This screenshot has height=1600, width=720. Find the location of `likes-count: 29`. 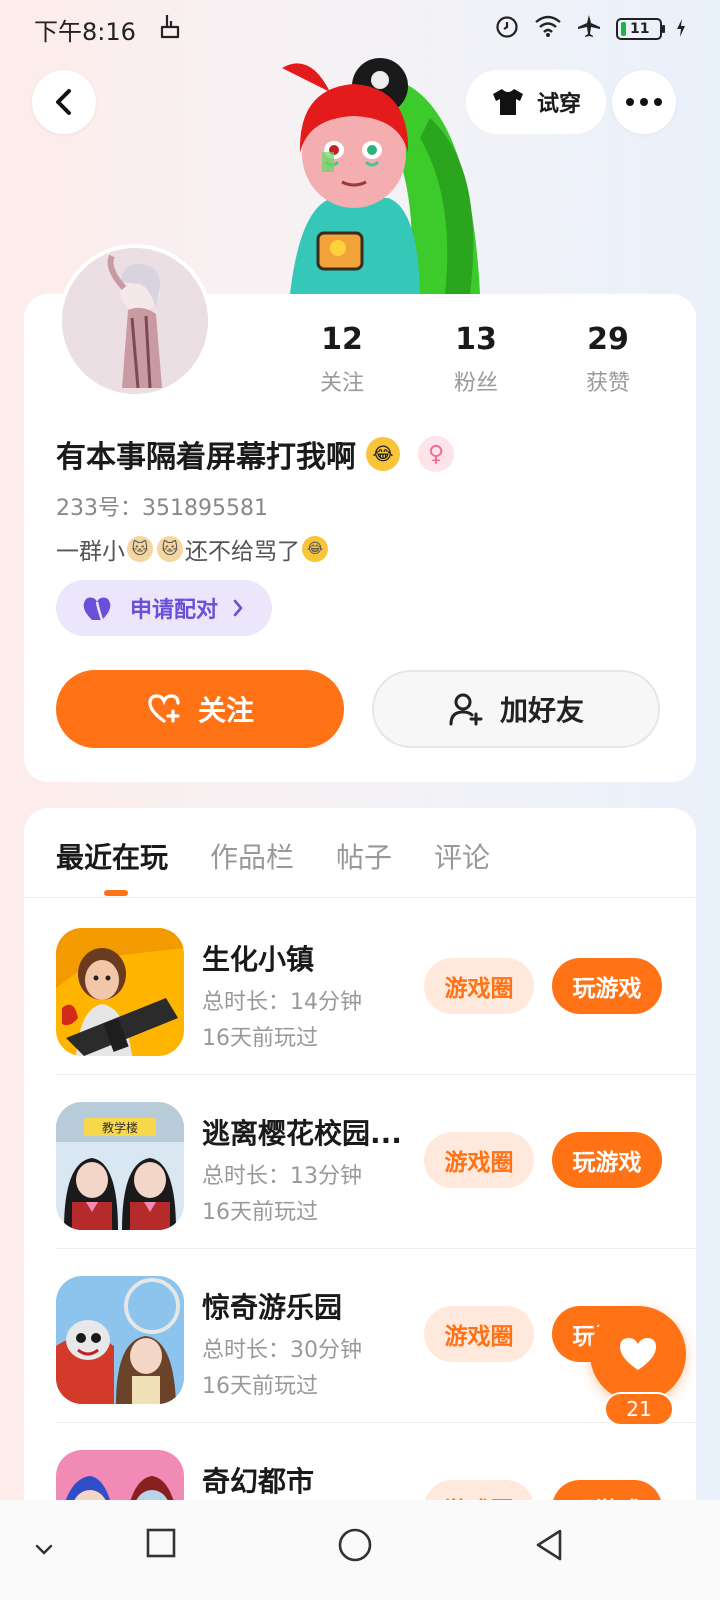

likes-count: 29 is located at coordinates (608, 339).